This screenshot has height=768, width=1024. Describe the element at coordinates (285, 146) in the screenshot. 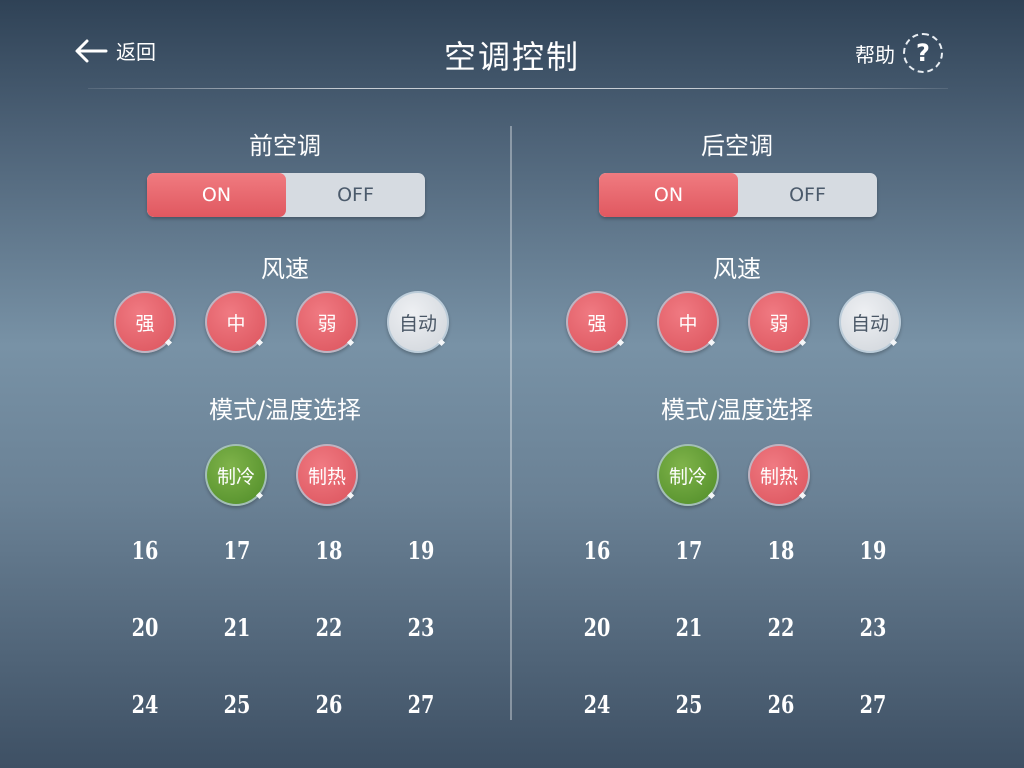

I see `panel-title: 前空调` at that location.